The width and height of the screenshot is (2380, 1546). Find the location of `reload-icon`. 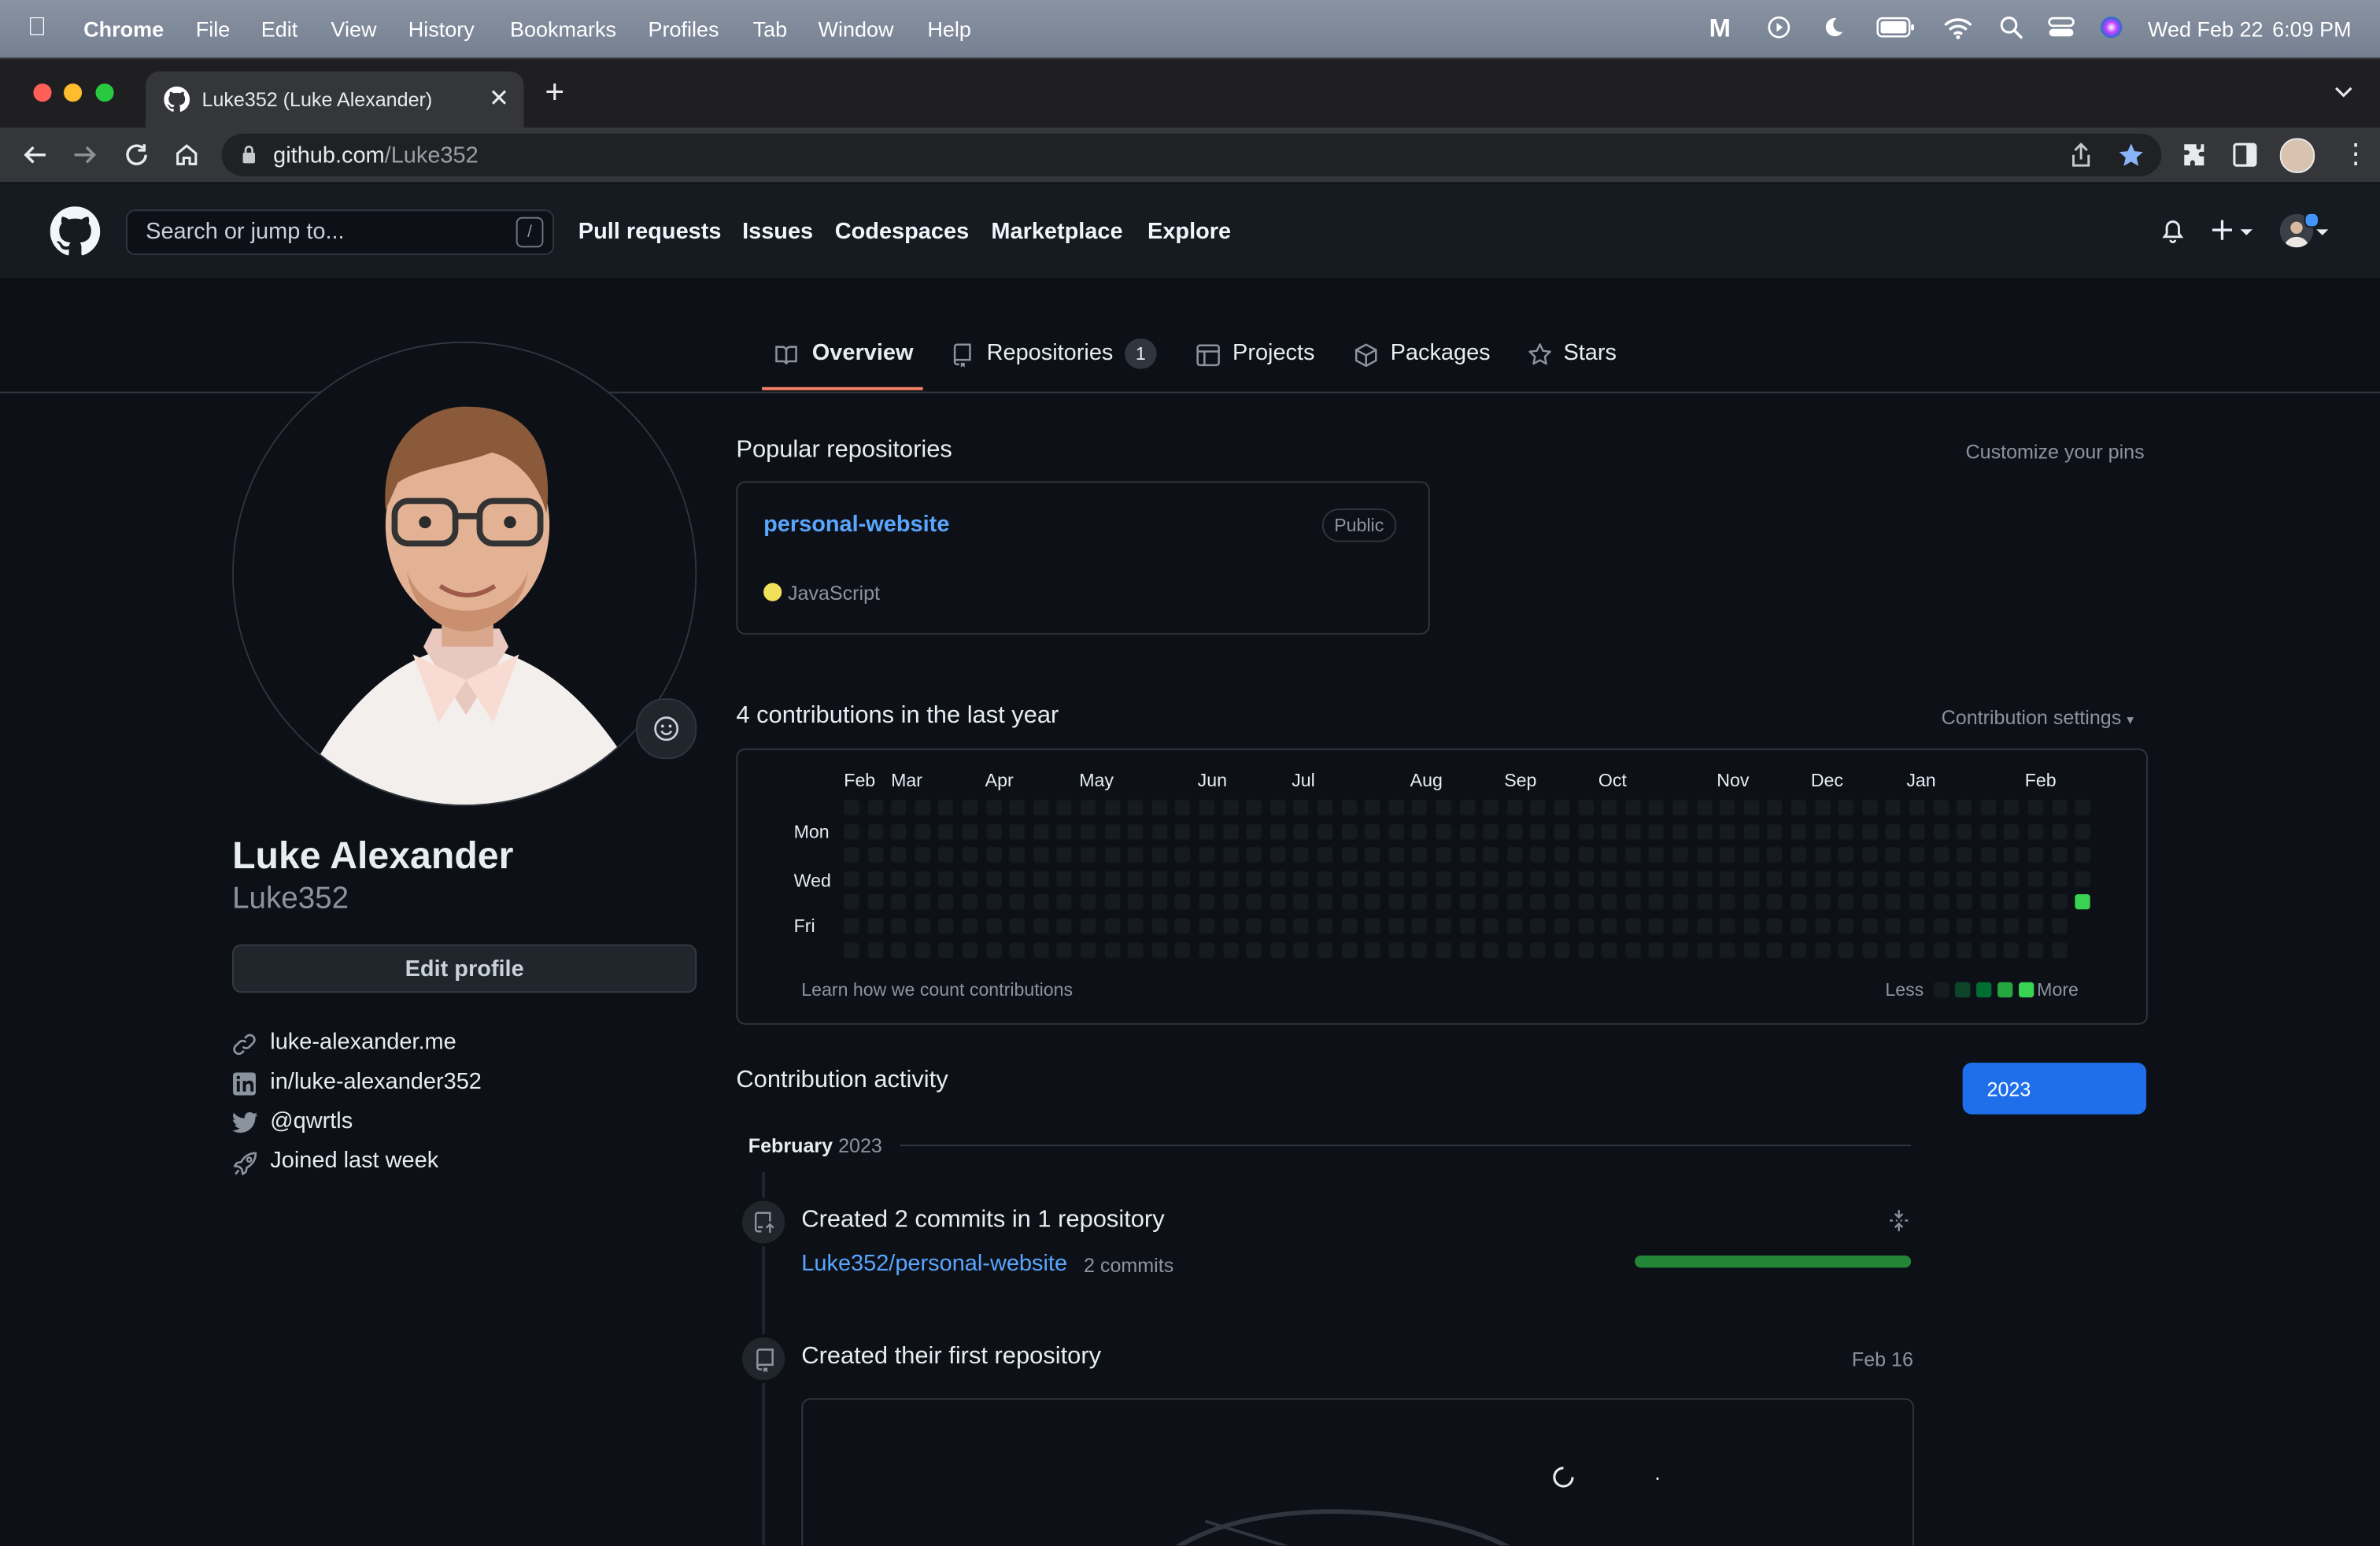

reload-icon is located at coordinates (136, 154).